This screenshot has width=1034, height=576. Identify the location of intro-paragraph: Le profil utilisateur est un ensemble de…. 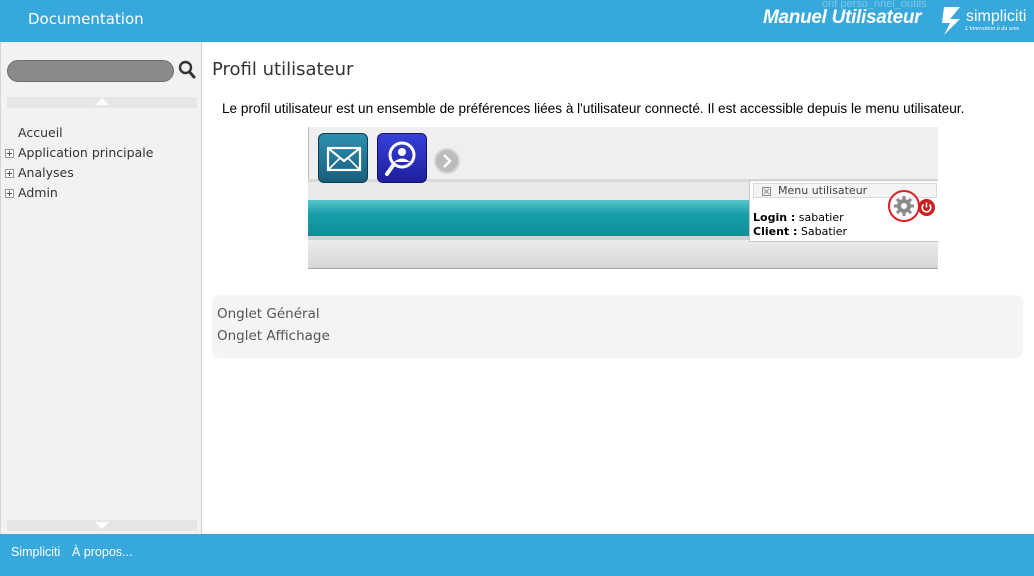
(593, 108).